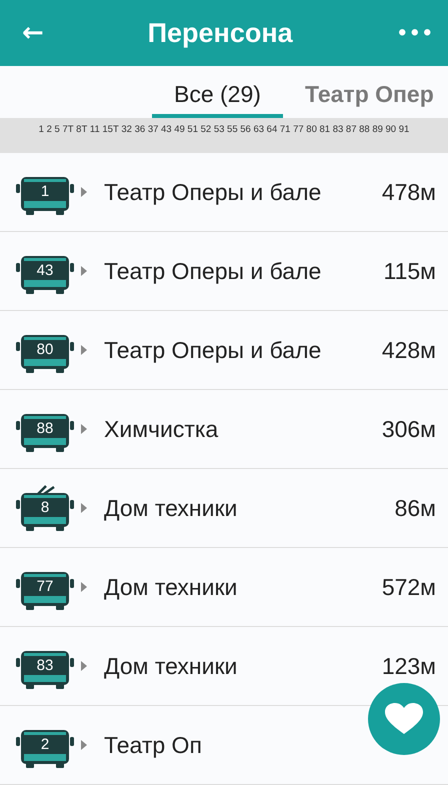 The width and height of the screenshot is (448, 785). What do you see at coordinates (409, 429) in the screenshot?
I see `stop-distance: 306м` at bounding box center [409, 429].